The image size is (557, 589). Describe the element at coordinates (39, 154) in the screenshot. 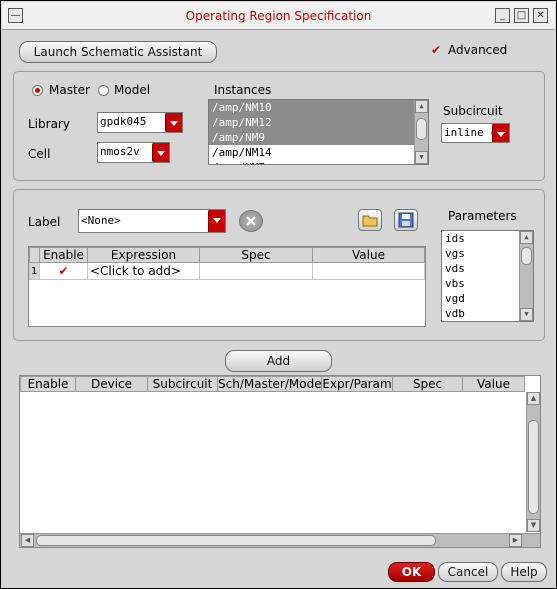

I see `cell-label: Cell` at that location.